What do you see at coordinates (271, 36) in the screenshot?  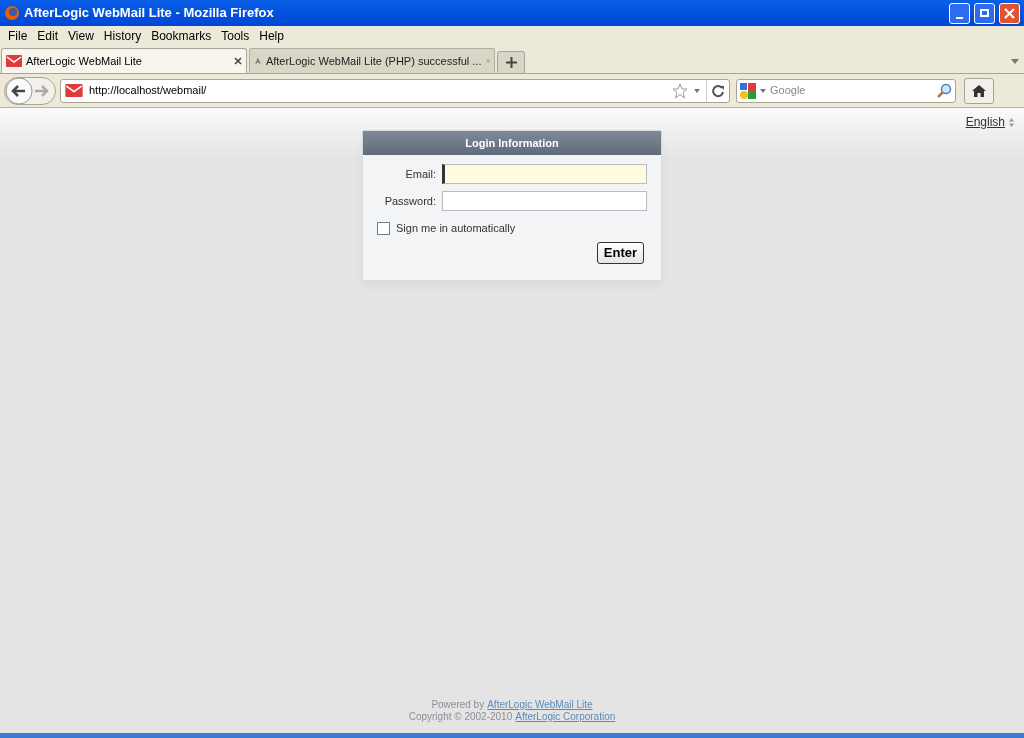 I see `menu-item: Help` at bounding box center [271, 36].